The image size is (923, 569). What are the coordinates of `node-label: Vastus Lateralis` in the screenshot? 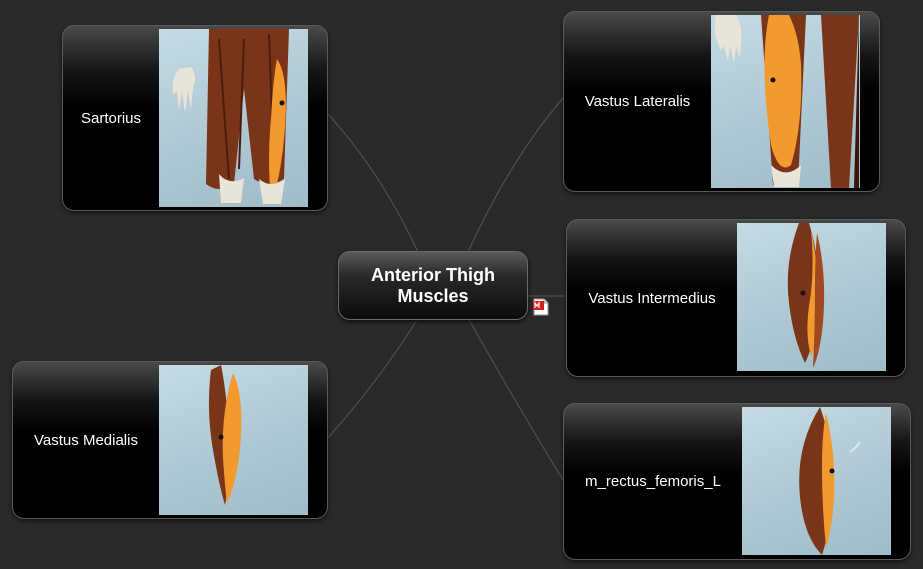 It's located at (637, 101).